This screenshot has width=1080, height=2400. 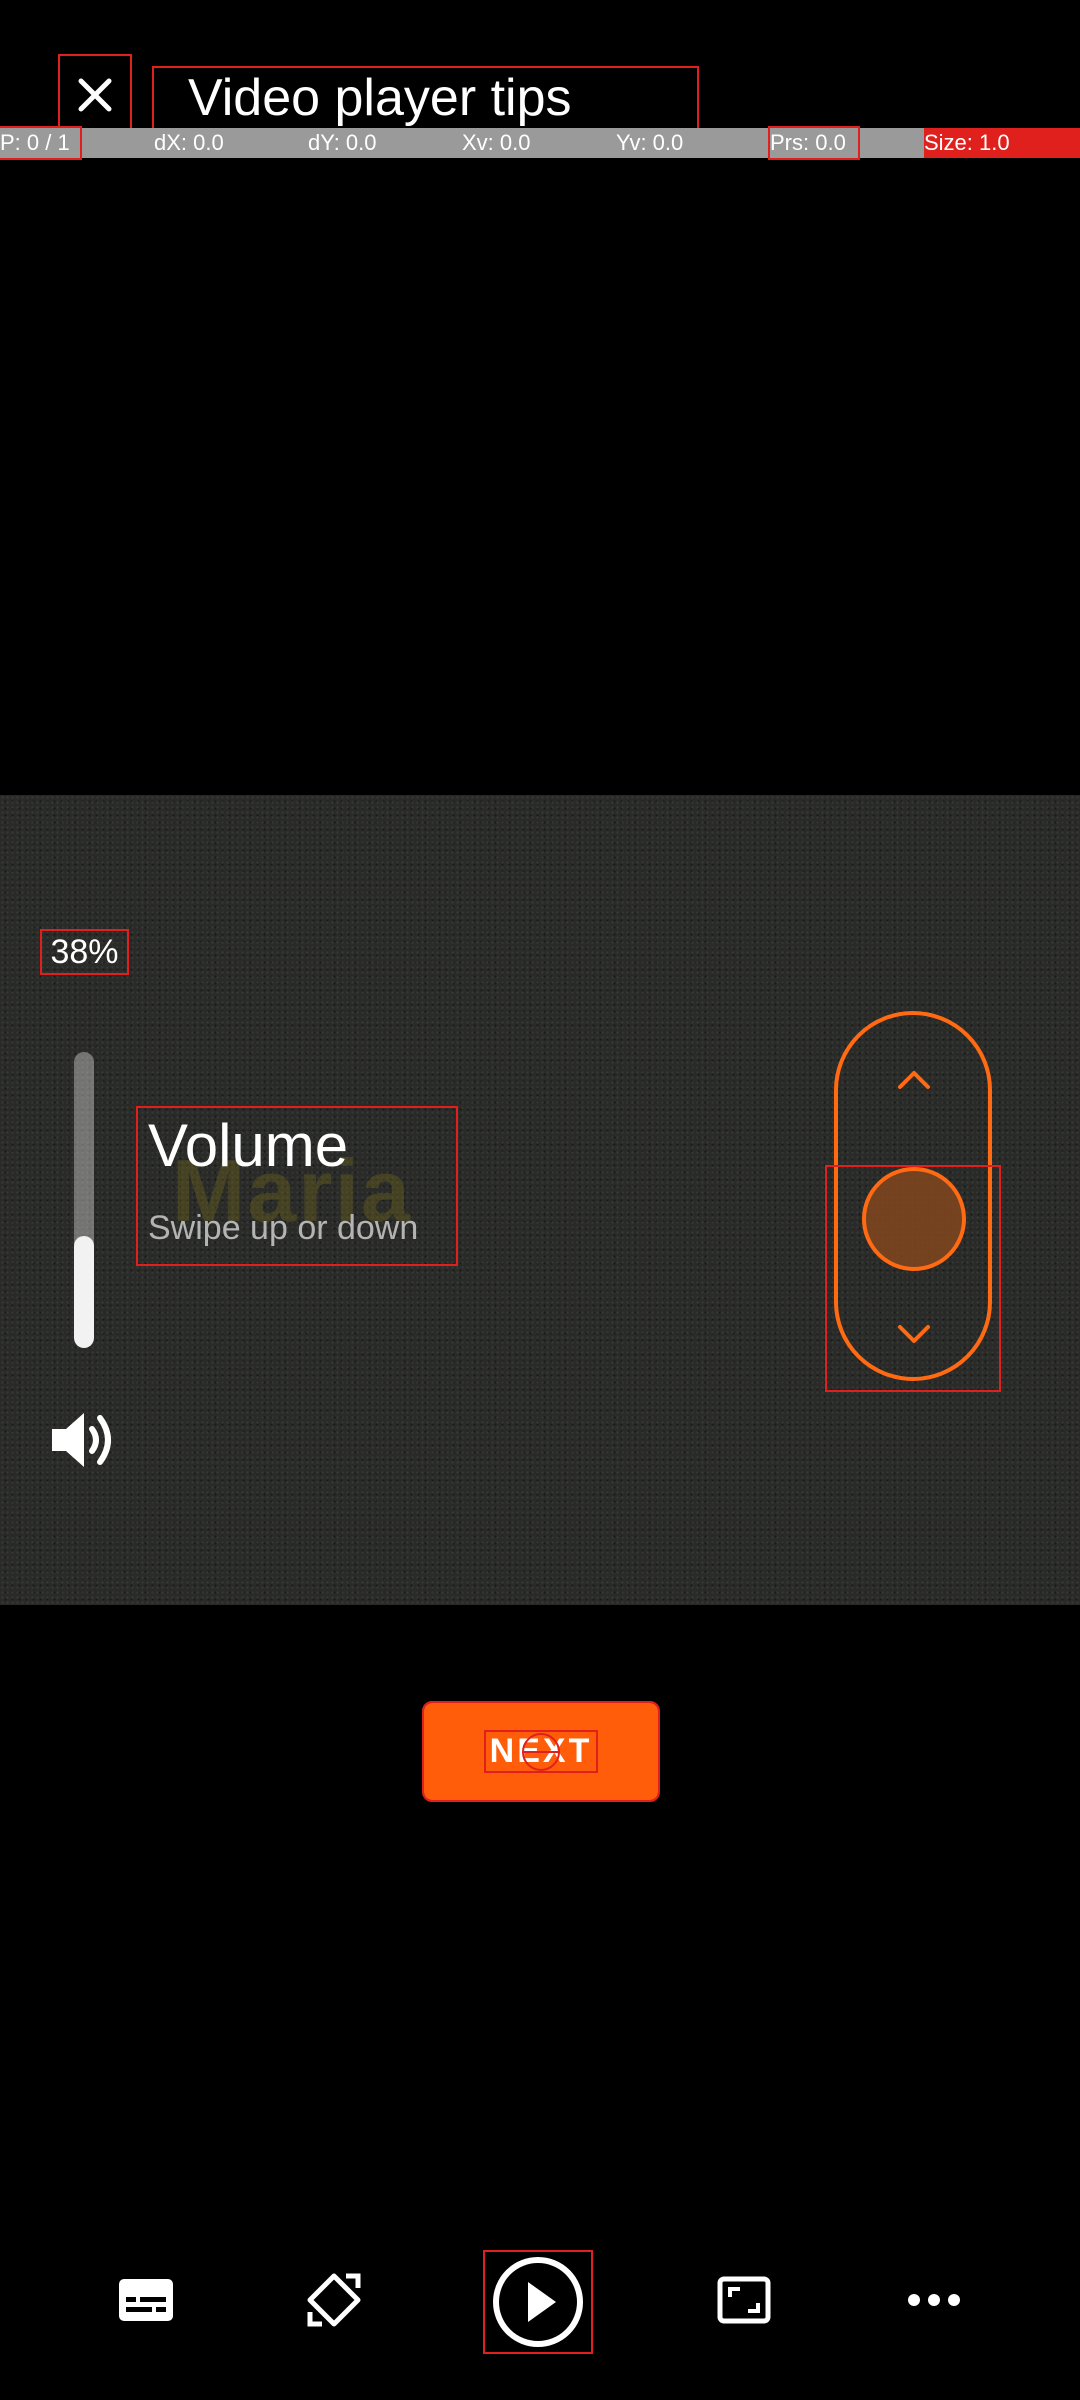 I want to click on play-button, so click(x=538, y=2302).